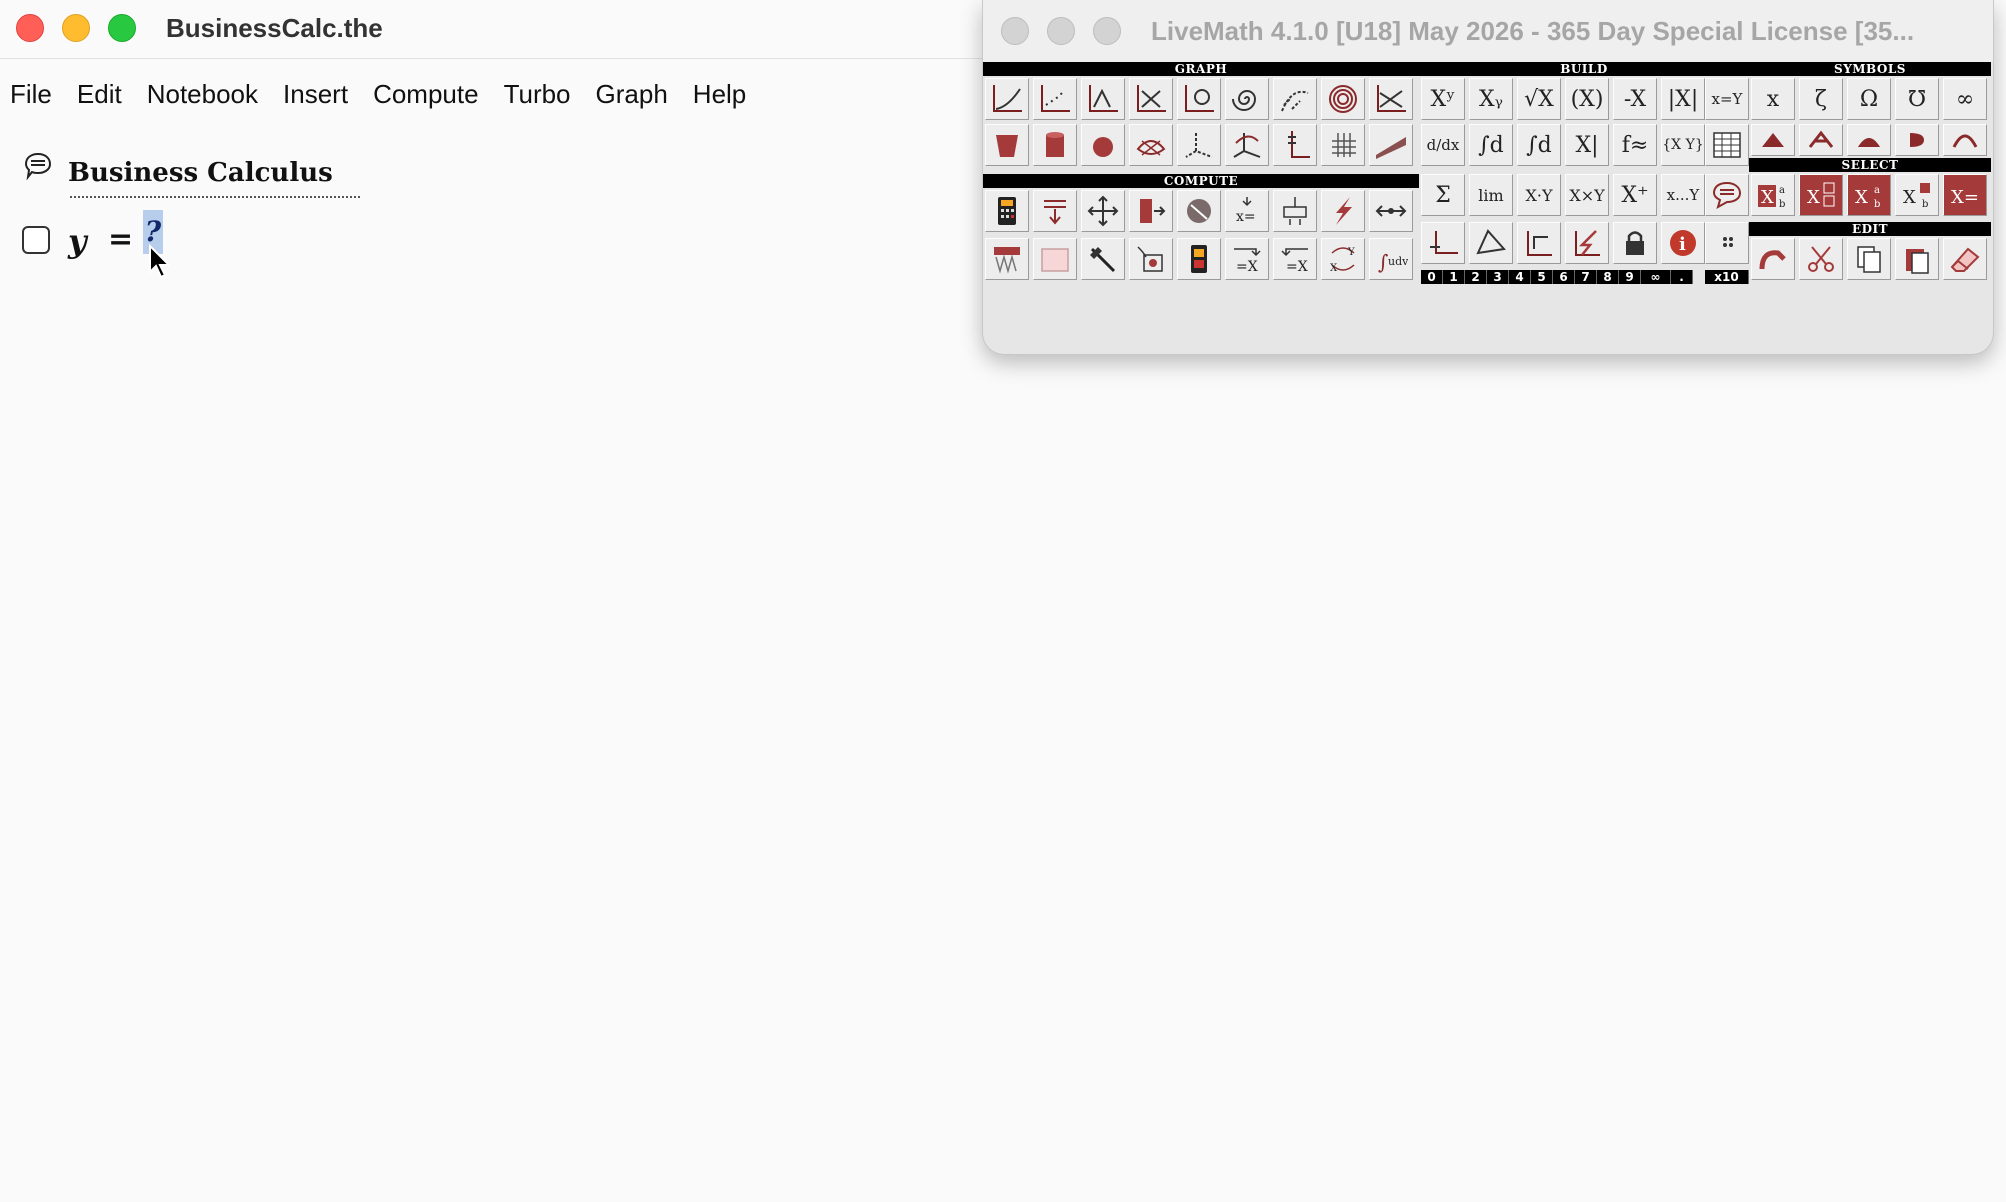 The width and height of the screenshot is (2006, 1202). What do you see at coordinates (1539, 195) in the screenshot?
I see `build-dot-product-button: X·Y` at bounding box center [1539, 195].